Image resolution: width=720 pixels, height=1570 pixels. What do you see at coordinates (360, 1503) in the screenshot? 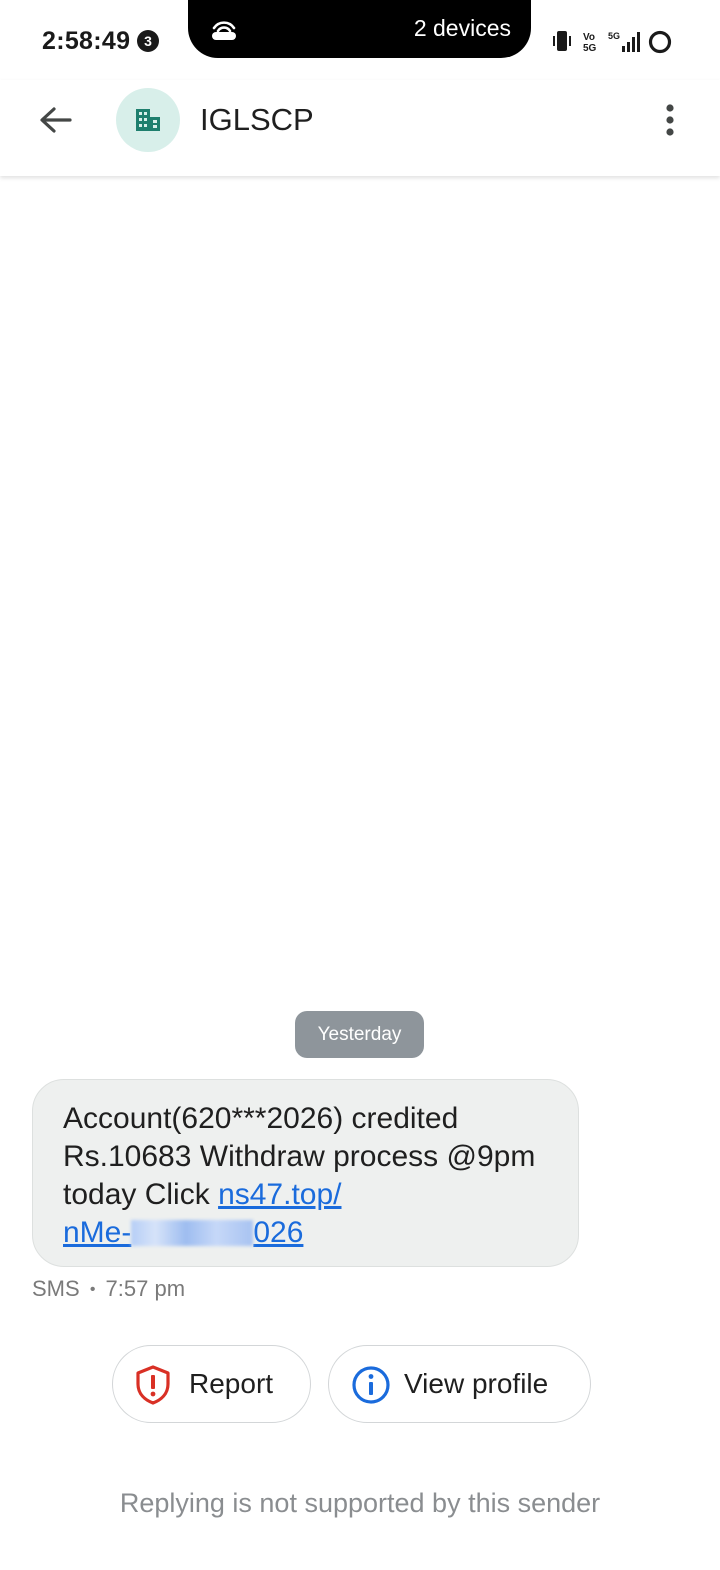
I see `reply-not-supported-note: Replying is not supported by this sender` at bounding box center [360, 1503].